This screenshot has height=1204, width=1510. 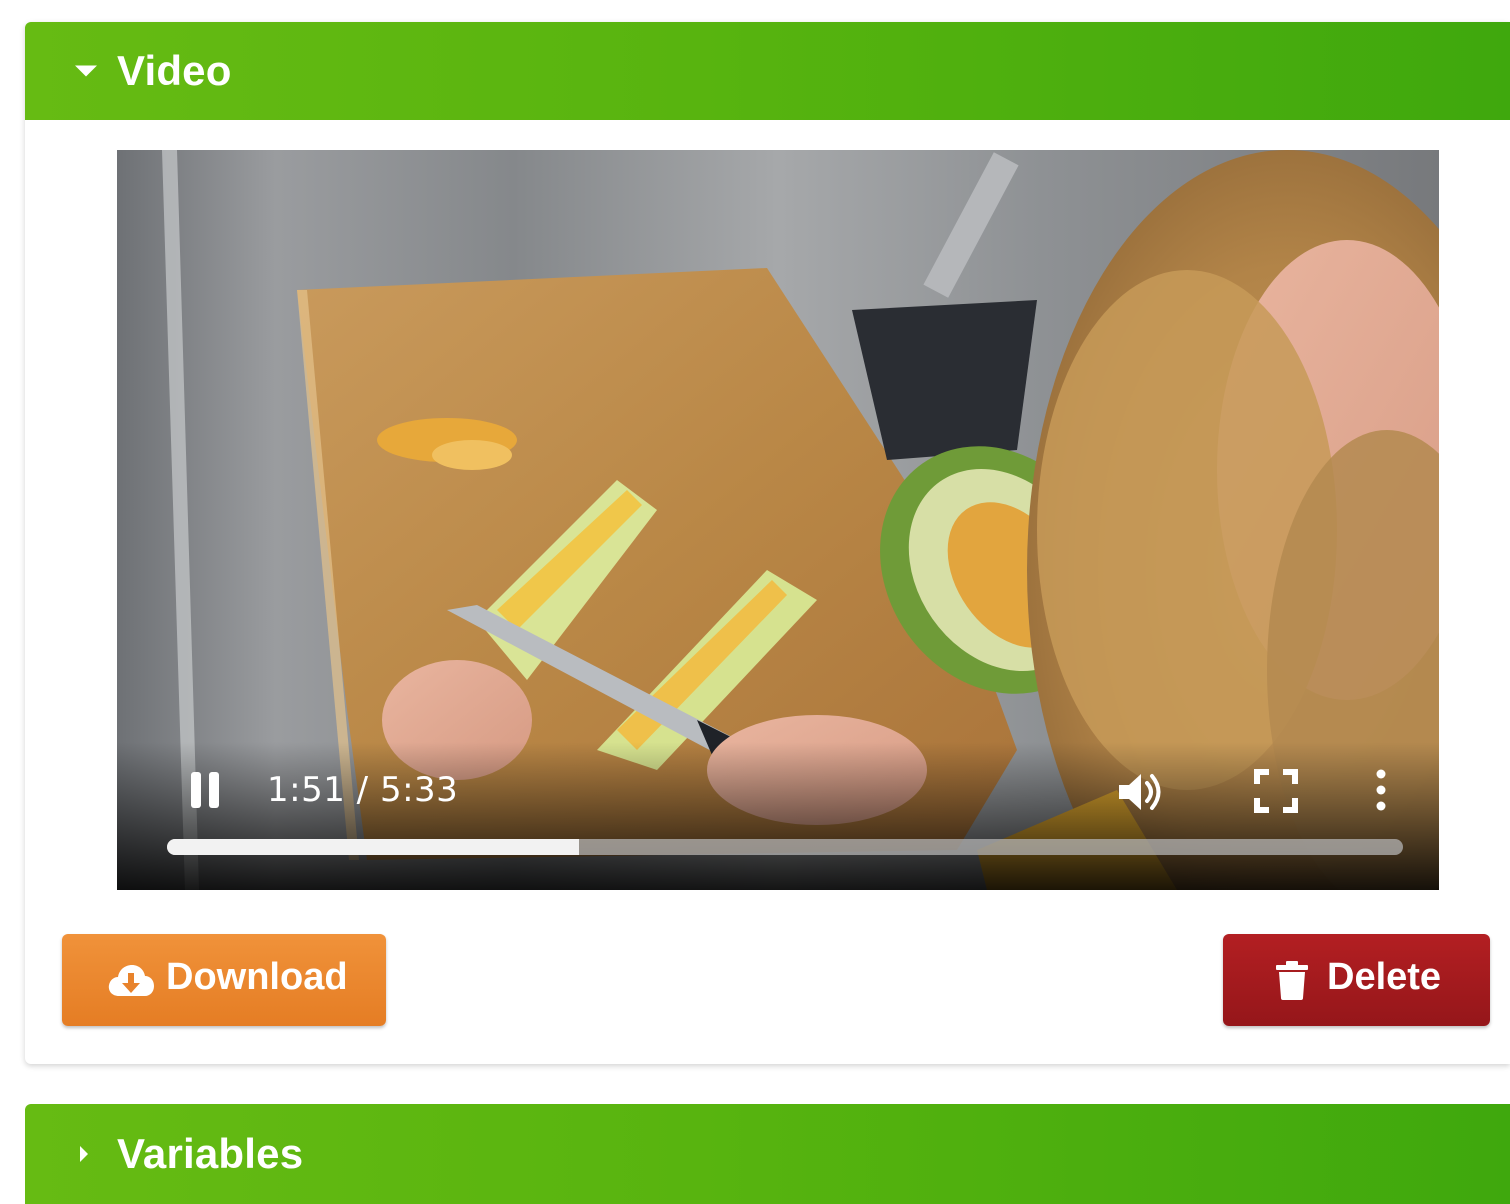 I want to click on pause-icon, so click(x=206, y=790).